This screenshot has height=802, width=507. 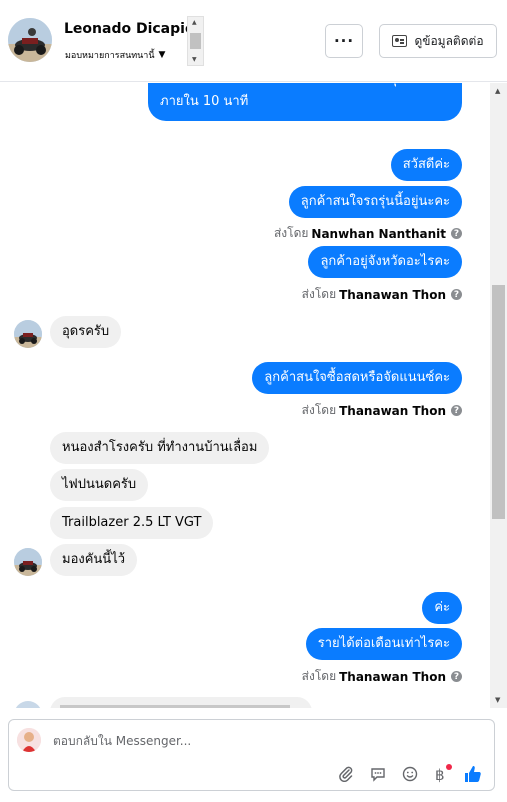 What do you see at coordinates (129, 29) in the screenshot?
I see `contact-name: Leonado Dicapio` at bounding box center [129, 29].